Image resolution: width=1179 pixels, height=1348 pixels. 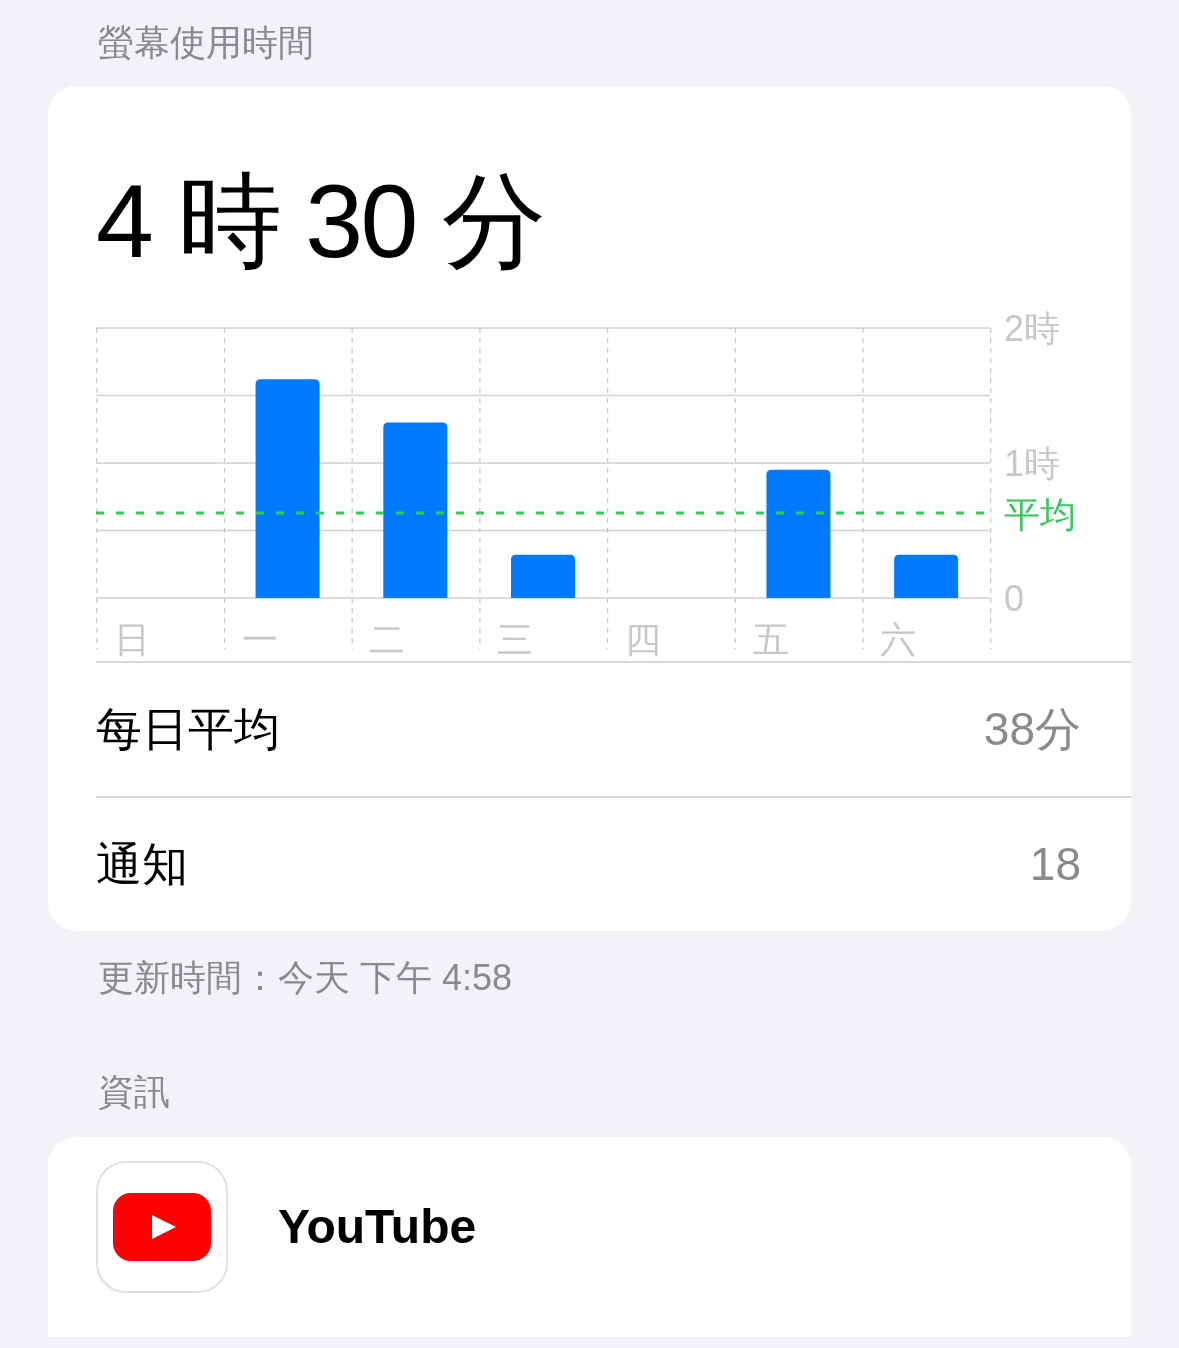 I want to click on axis-label: 四, so click(x=642, y=639).